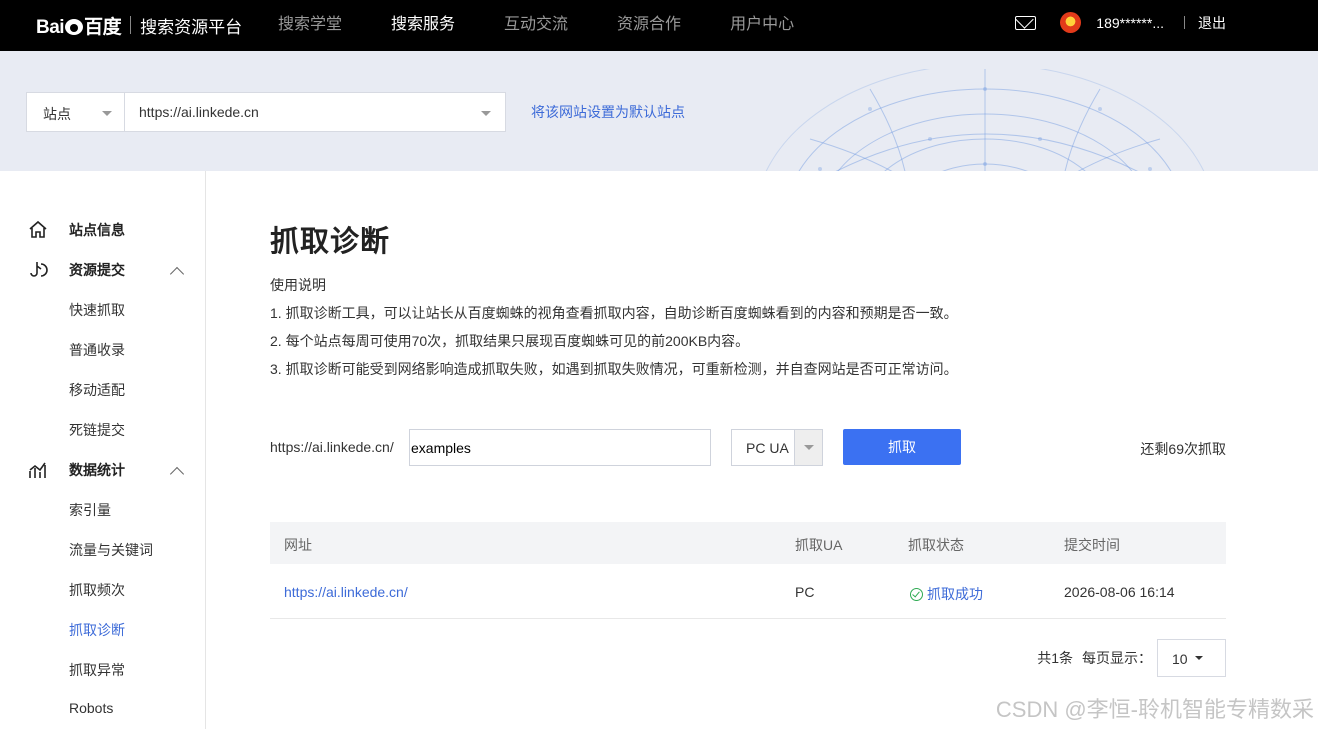 Image resolution: width=1318 pixels, height=729 pixels. What do you see at coordinates (97, 590) in the screenshot?
I see `sidebar-item-fetch-frequency: 抓取频次` at bounding box center [97, 590].